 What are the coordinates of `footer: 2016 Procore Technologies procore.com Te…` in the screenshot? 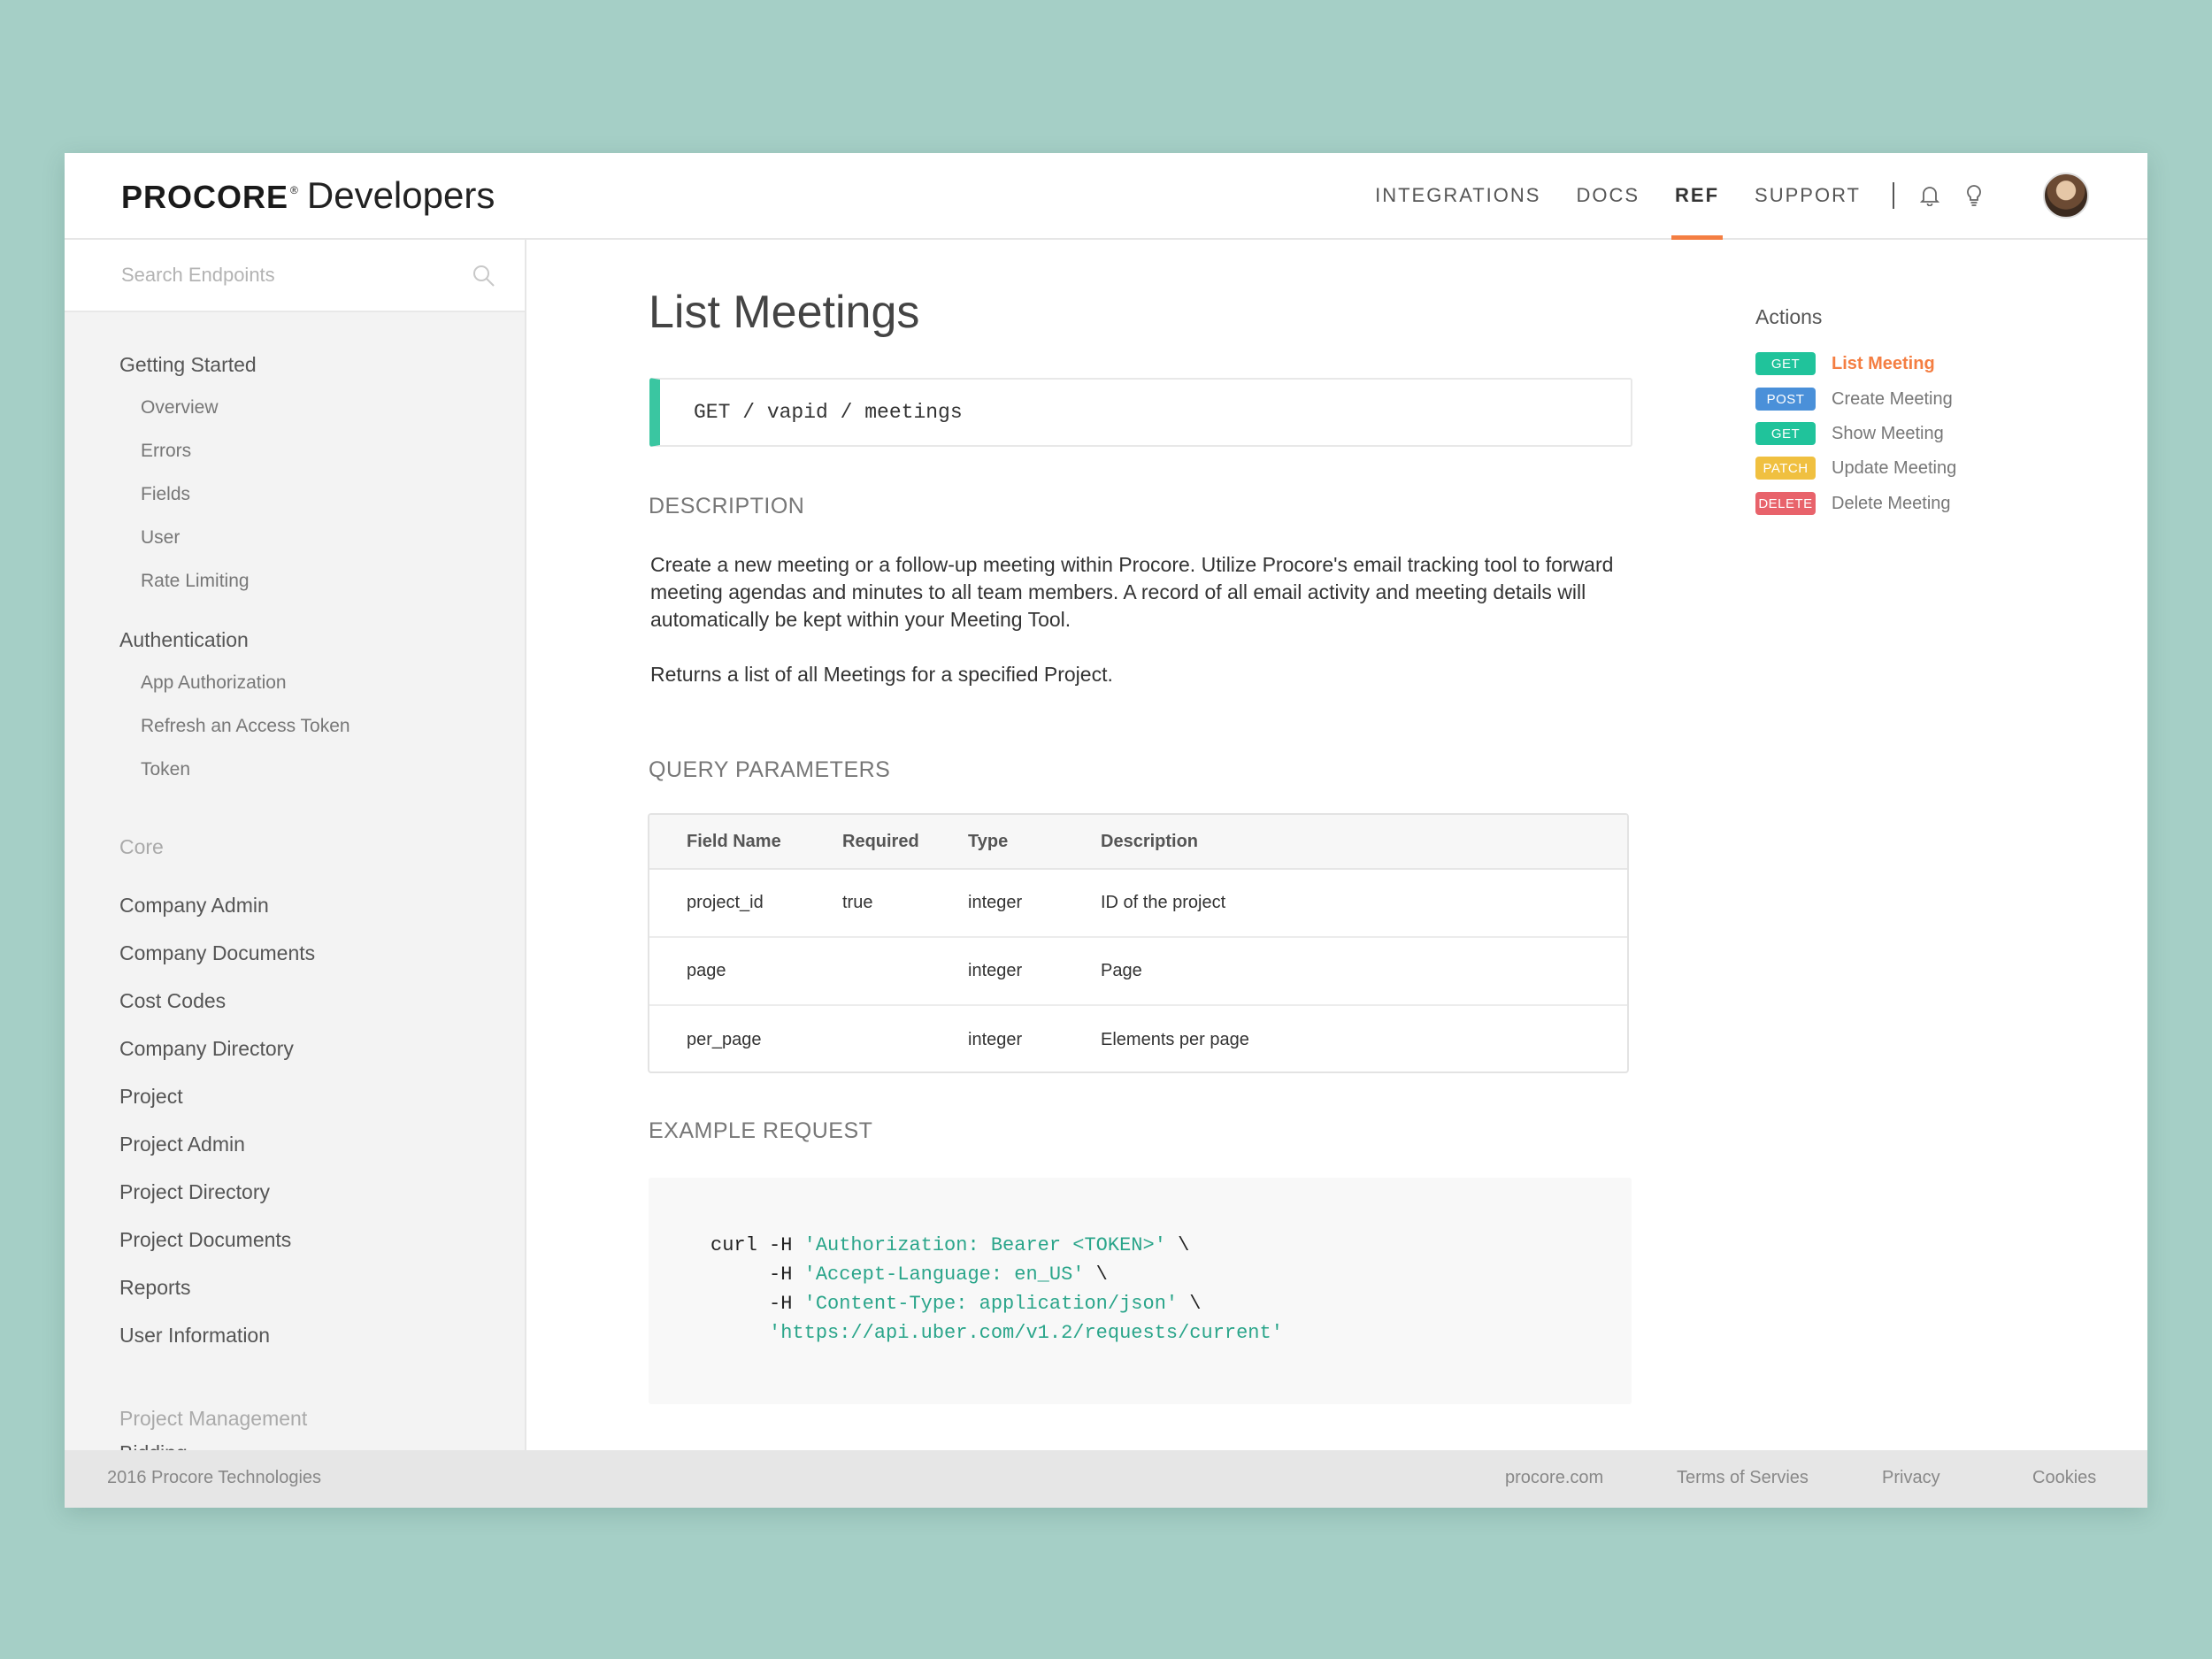 It's located at (1106, 1479).